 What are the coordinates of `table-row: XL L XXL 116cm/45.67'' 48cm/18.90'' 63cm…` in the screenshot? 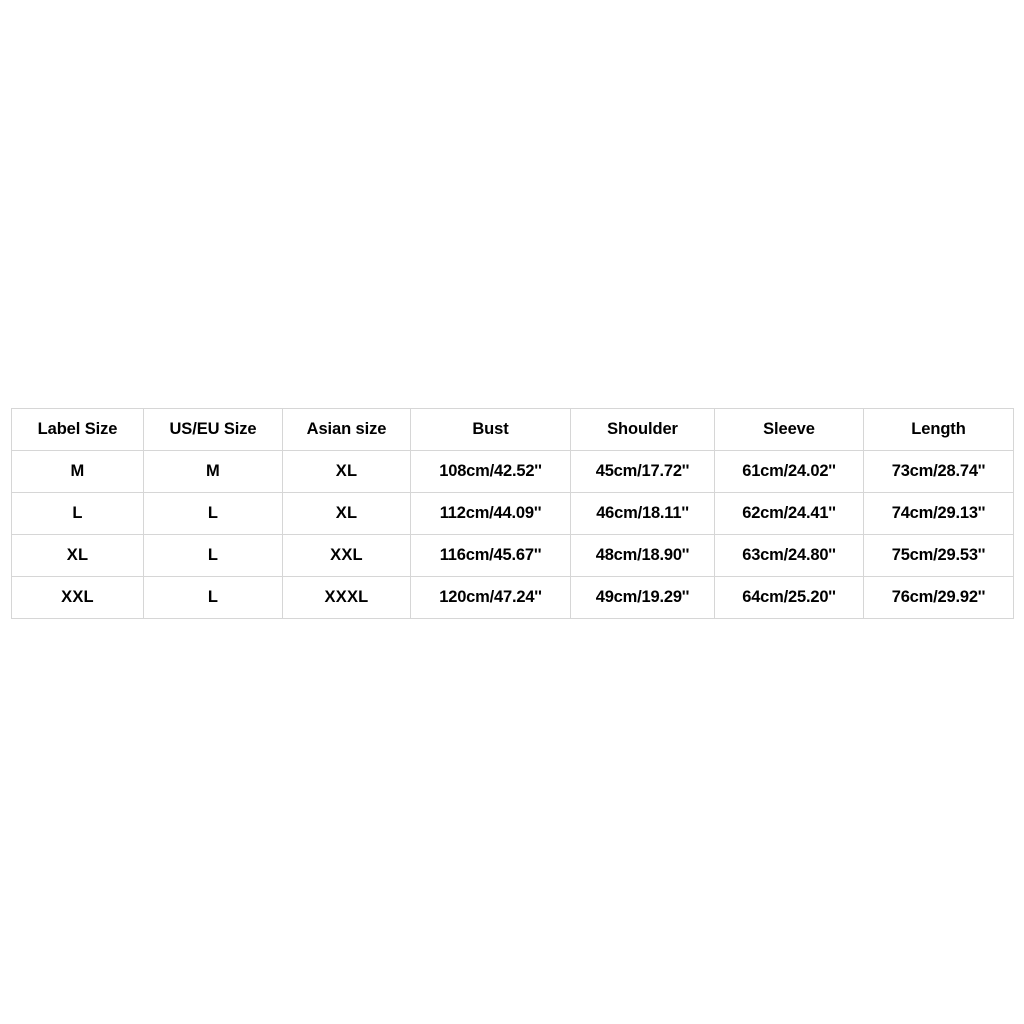 It's located at (512, 555).